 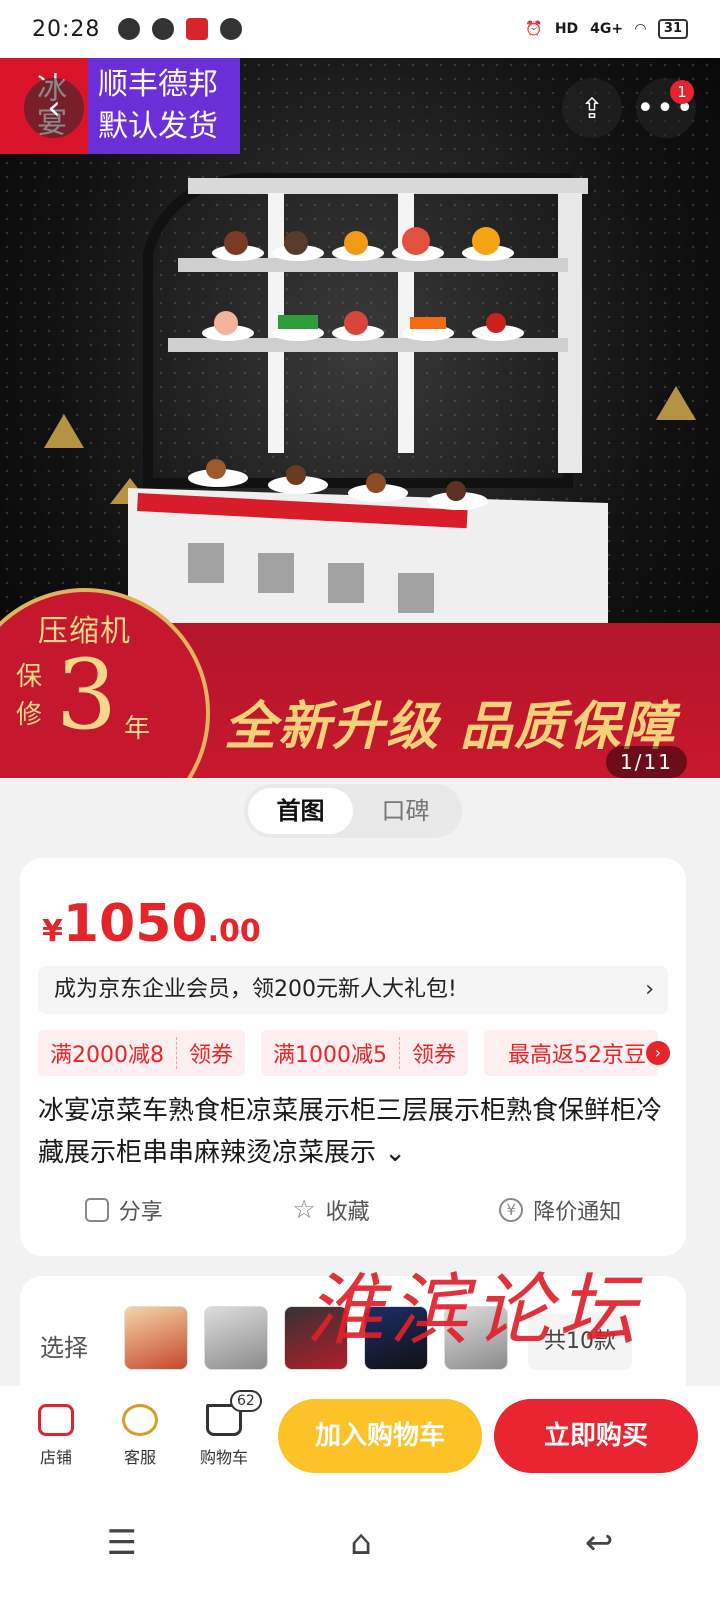 I want to click on buy-now-button: 立即购买, so click(x=596, y=1436).